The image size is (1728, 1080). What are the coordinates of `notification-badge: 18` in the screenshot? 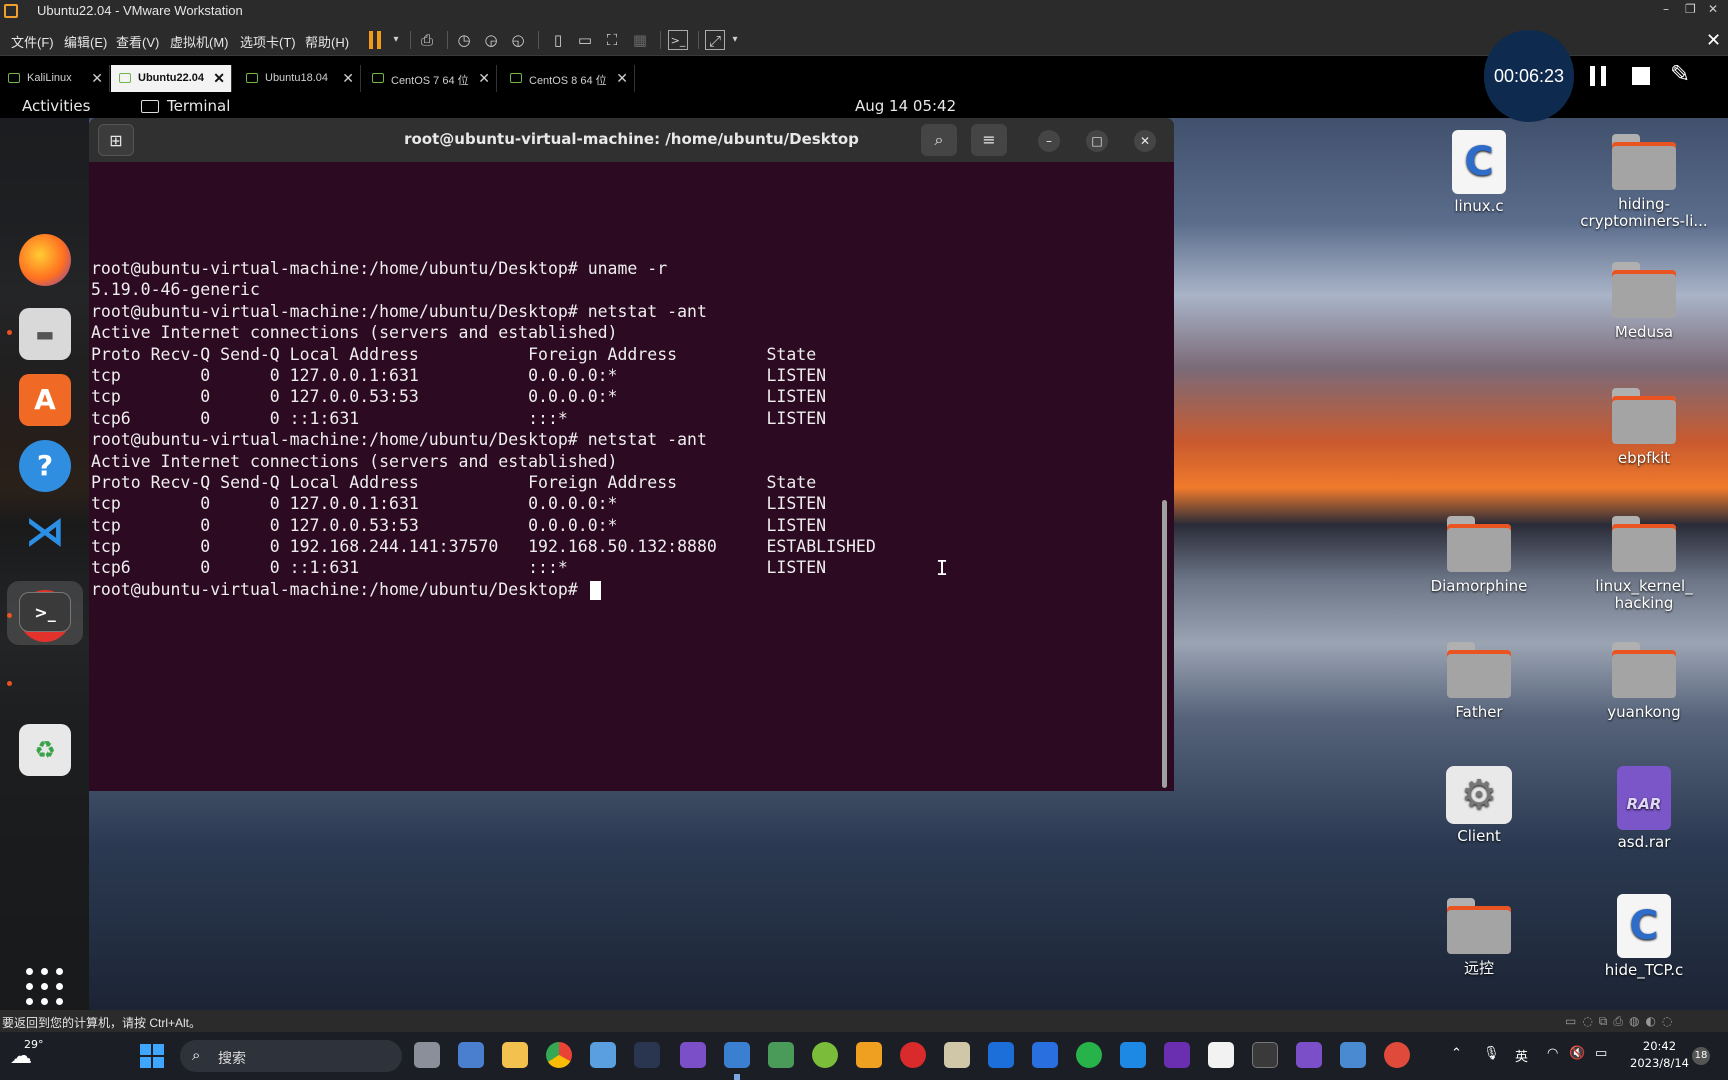 It's located at (1701, 1056).